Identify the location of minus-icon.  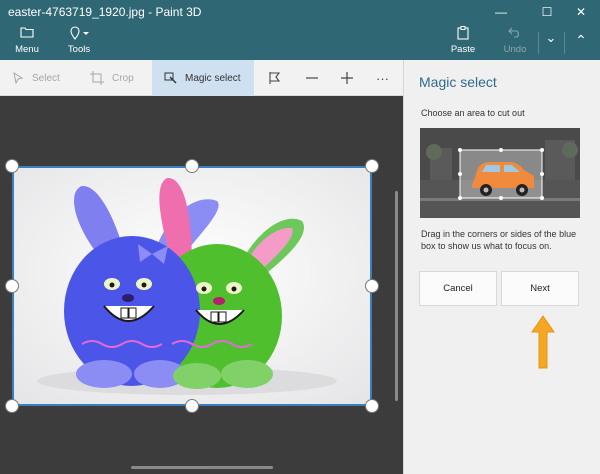
(312, 78).